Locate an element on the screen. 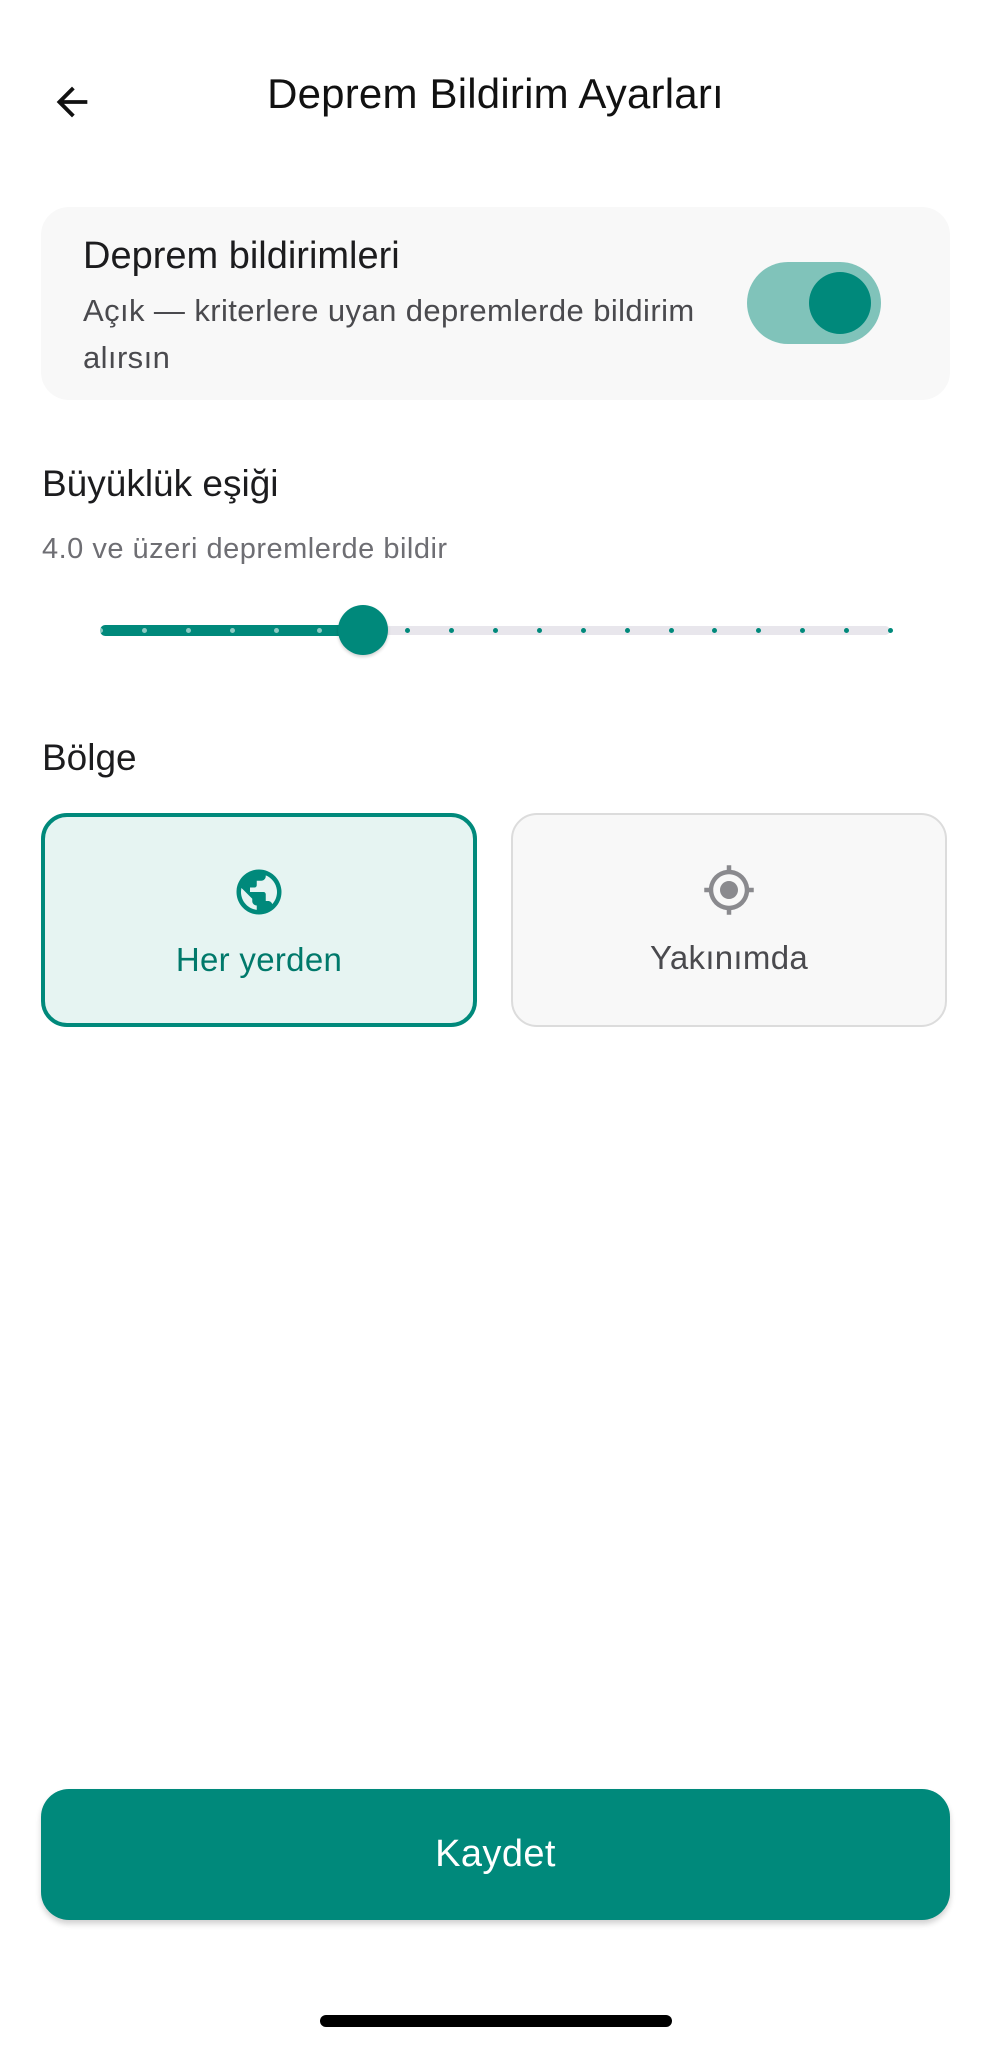  magnitude-slider is located at coordinates (495, 630).